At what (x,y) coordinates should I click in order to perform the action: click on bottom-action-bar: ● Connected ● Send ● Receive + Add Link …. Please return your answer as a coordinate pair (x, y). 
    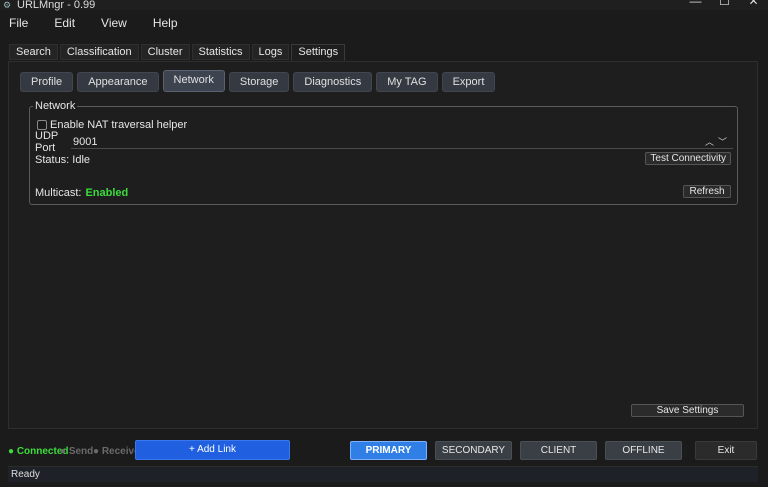
    Looking at the image, I should click on (384, 451).